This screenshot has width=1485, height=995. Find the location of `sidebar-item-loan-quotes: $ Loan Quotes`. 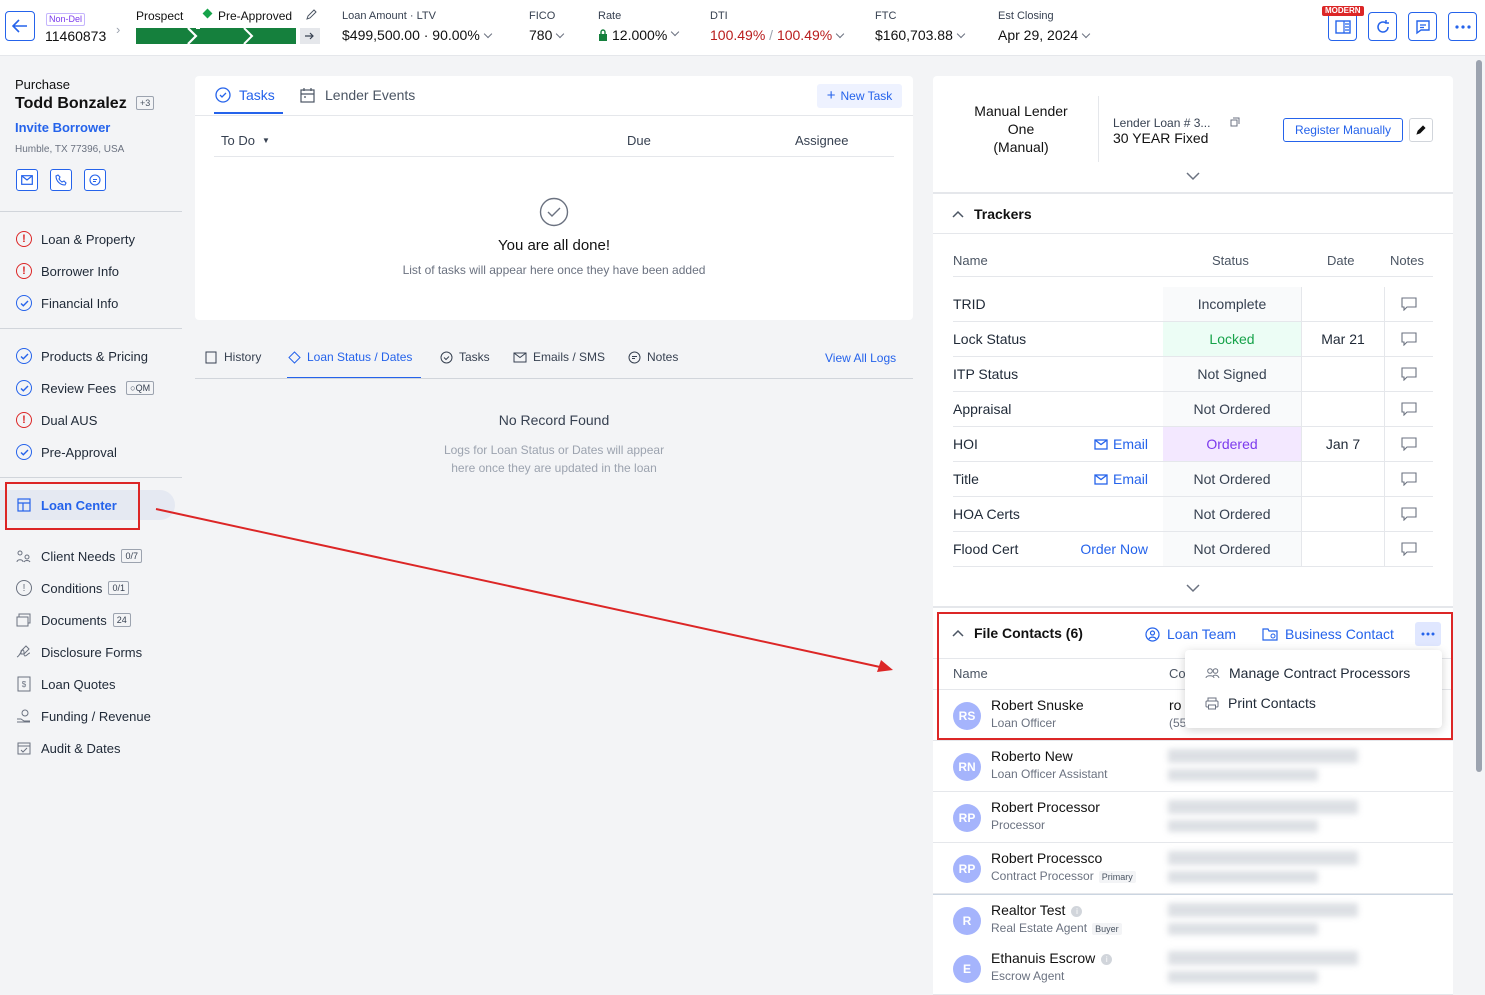

sidebar-item-loan-quotes: $ Loan Quotes is located at coordinates (65, 684).